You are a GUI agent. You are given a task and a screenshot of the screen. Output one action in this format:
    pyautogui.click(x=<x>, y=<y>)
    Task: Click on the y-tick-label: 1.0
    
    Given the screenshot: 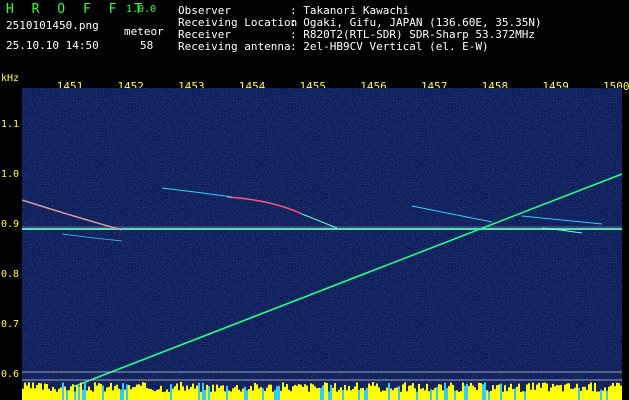 What is the action you would take?
    pyautogui.click(x=10, y=174)
    